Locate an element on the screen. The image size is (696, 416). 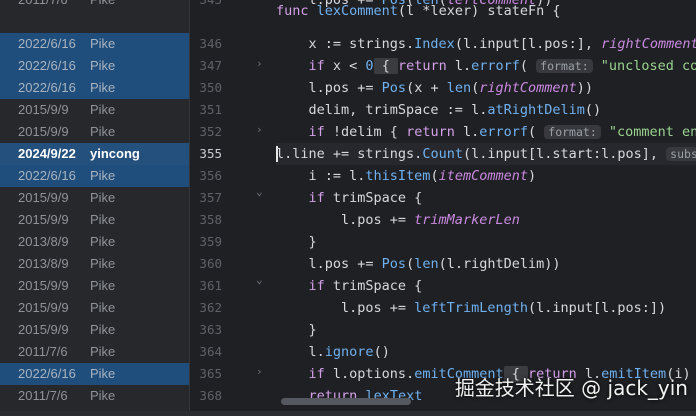
line-number: 355 is located at coordinates (210, 153).